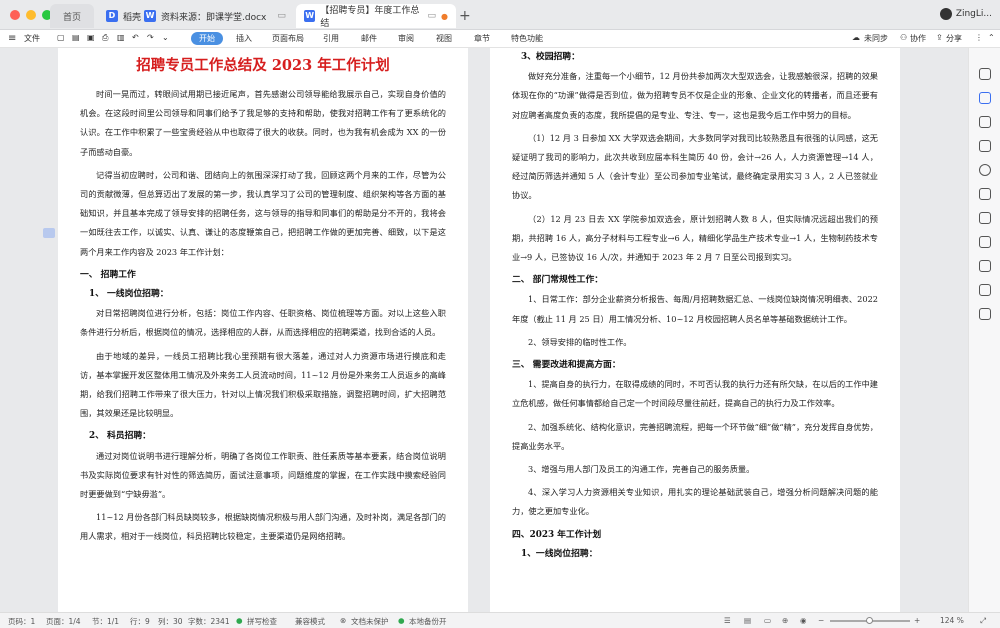  What do you see at coordinates (370, 621) in the screenshot?
I see `doc-protect-status: 文档未保护` at bounding box center [370, 621].